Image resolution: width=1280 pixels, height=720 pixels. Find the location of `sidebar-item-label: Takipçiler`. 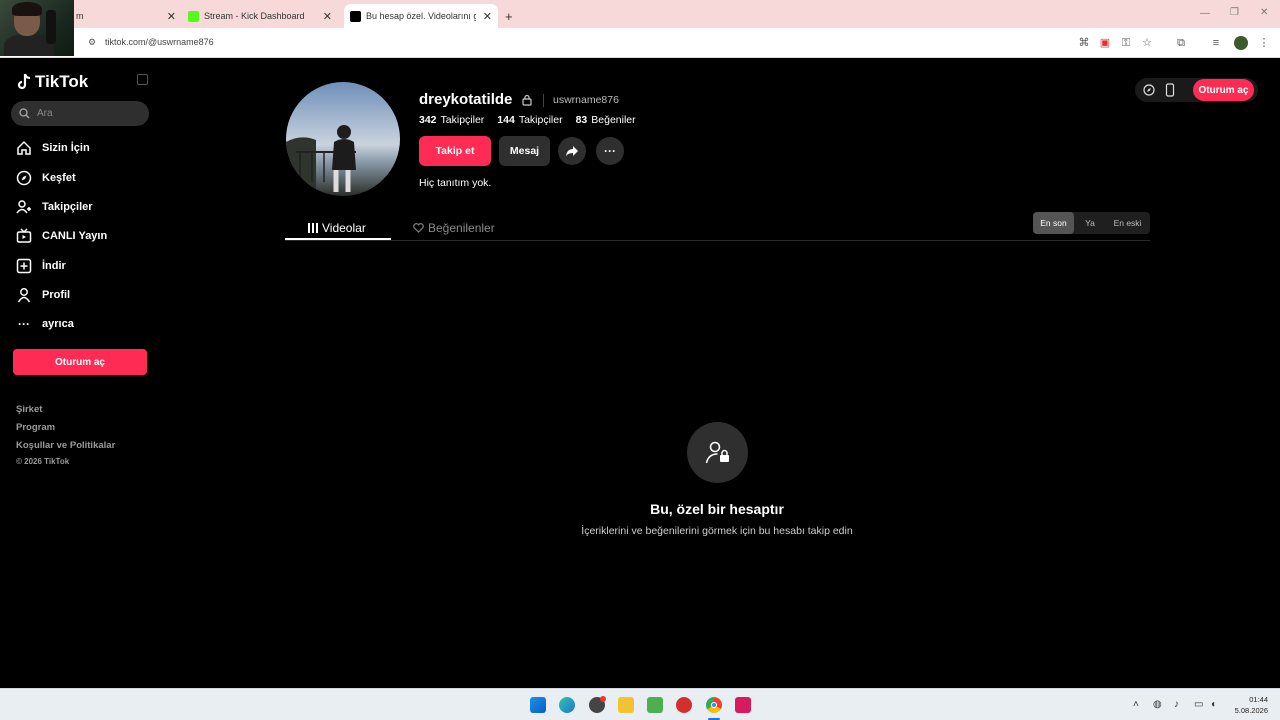

sidebar-item-label: Takipçiler is located at coordinates (67, 207).